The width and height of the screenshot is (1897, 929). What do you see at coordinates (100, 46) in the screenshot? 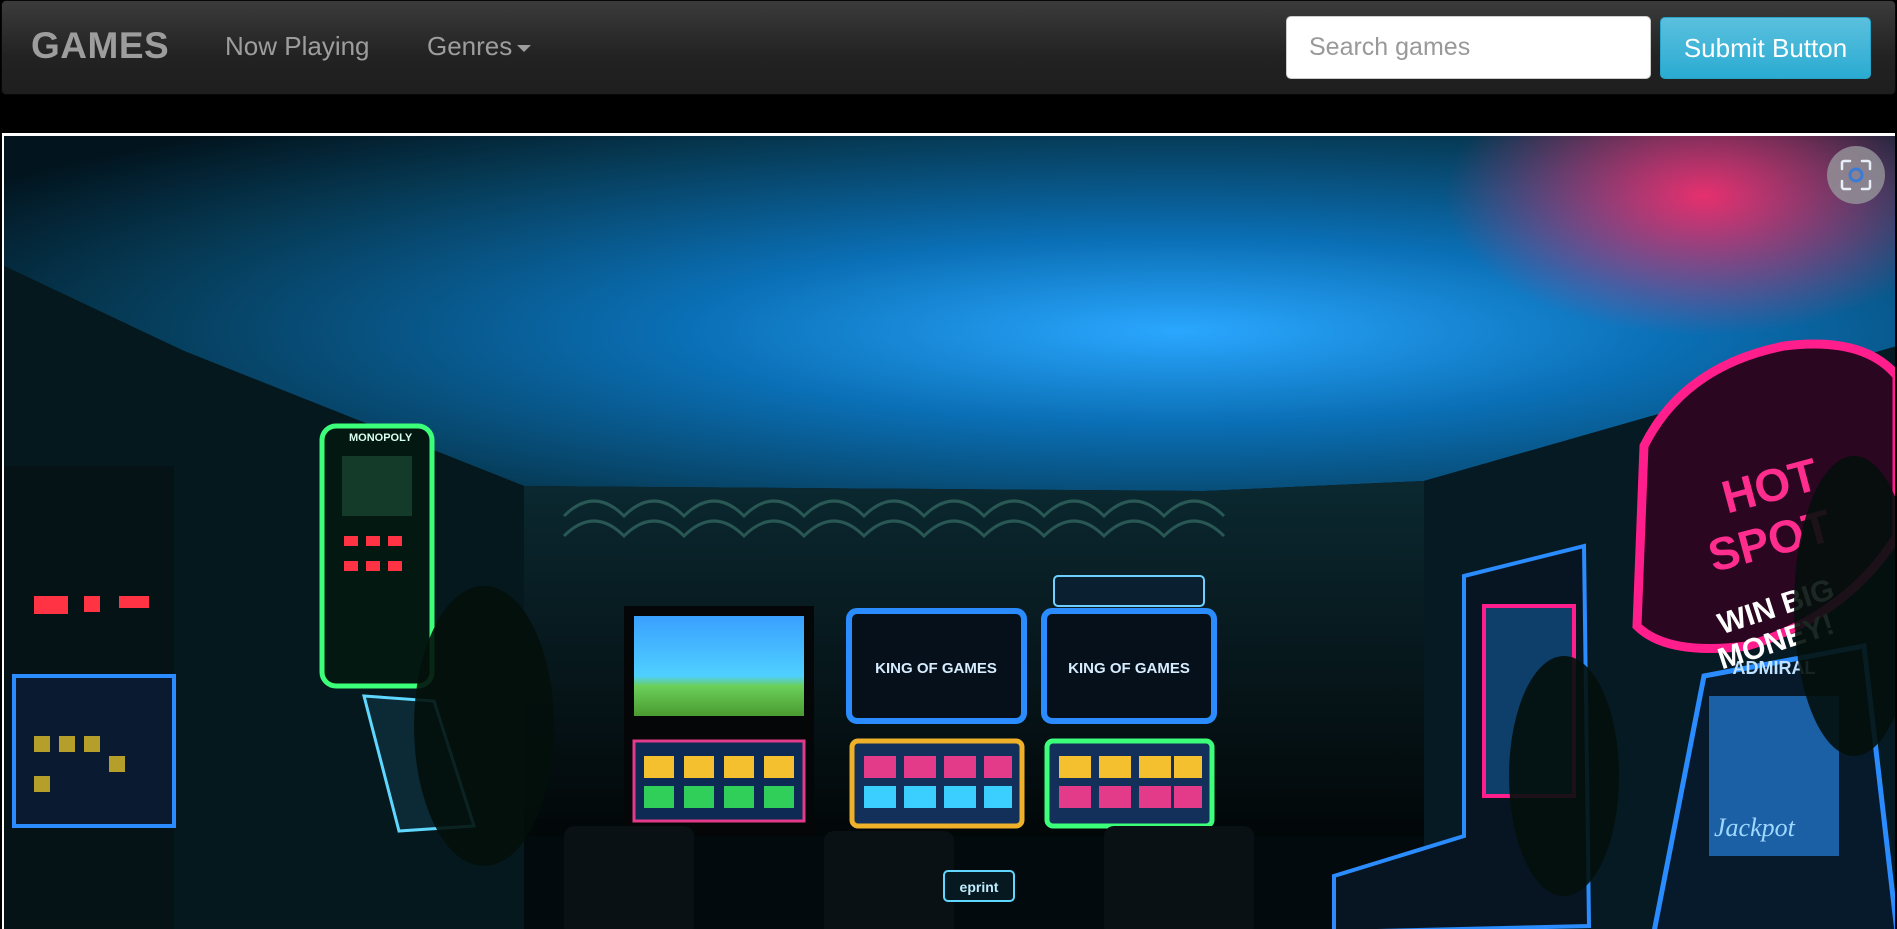
I see `brand-logo: GAMES` at bounding box center [100, 46].